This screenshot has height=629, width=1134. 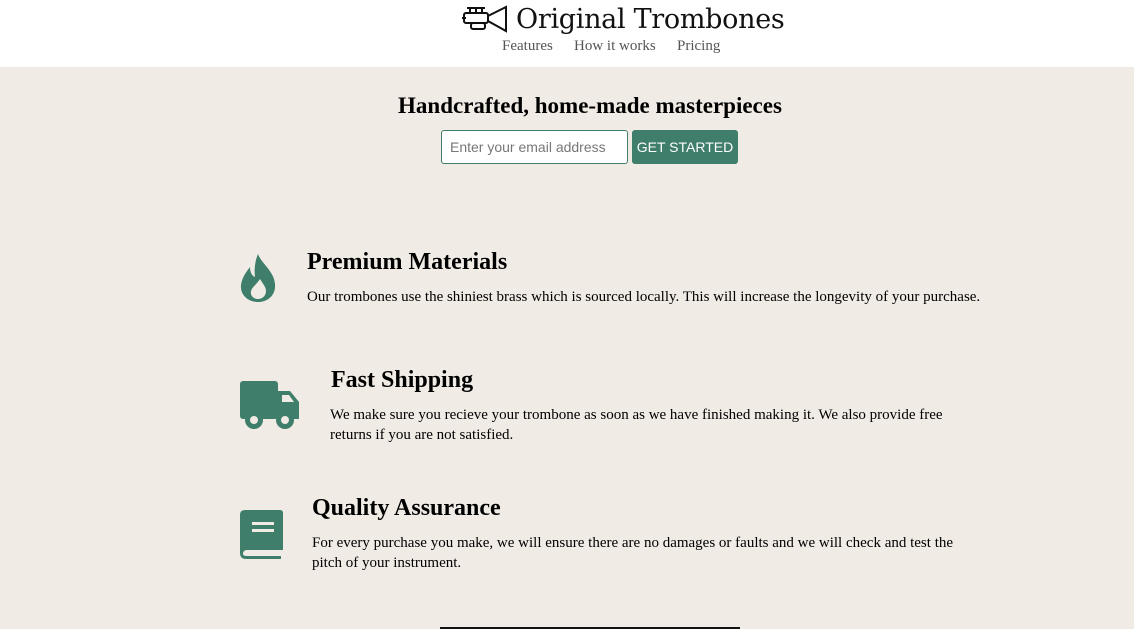 What do you see at coordinates (406, 508) in the screenshot?
I see `feature-title-quality-assurance: Quality Assurance` at bounding box center [406, 508].